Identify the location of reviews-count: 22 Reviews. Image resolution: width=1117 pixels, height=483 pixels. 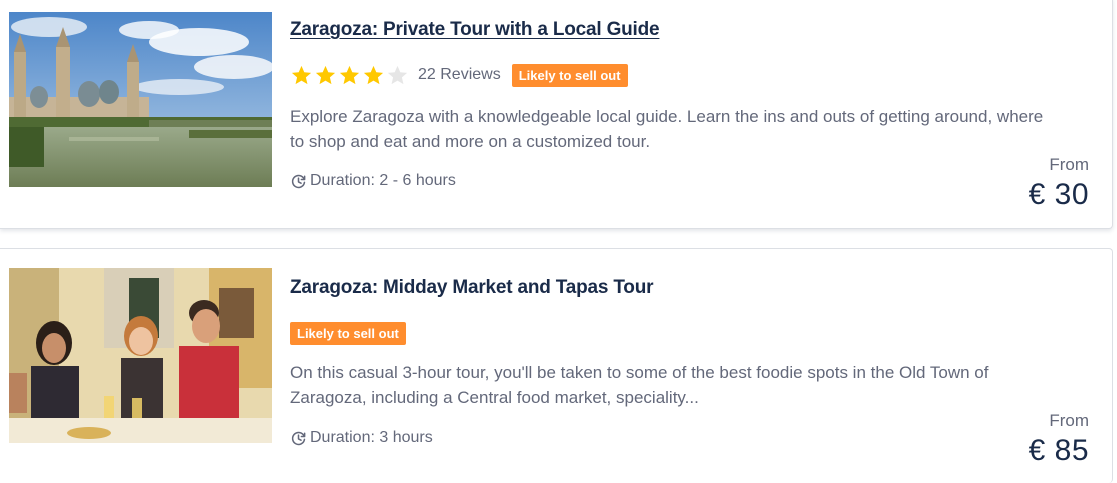
(459, 75).